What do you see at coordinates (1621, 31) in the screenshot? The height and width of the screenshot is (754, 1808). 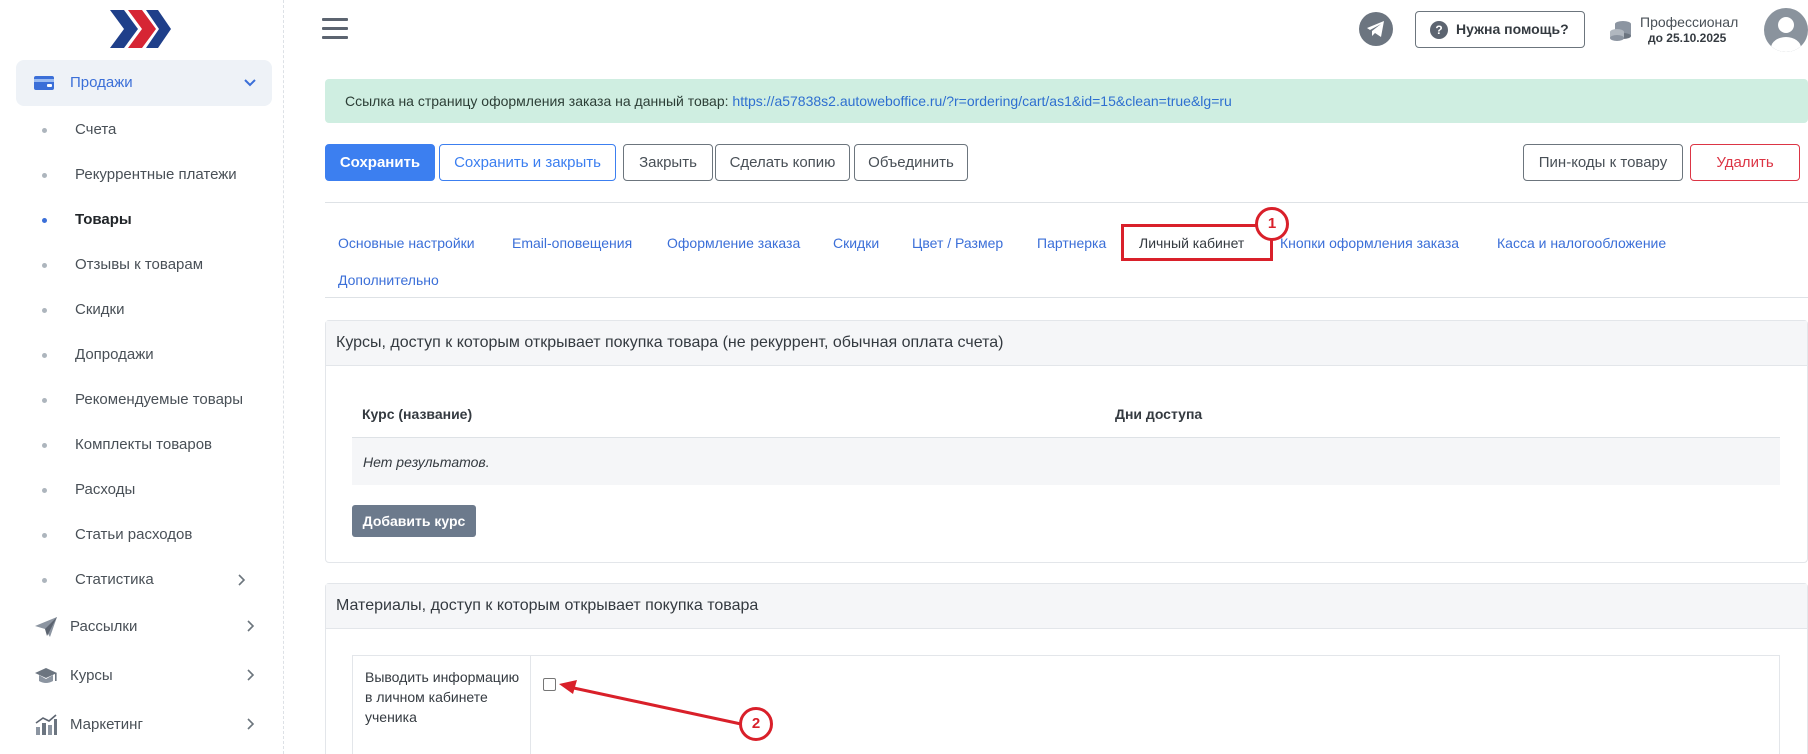 I see `coins-icon` at bounding box center [1621, 31].